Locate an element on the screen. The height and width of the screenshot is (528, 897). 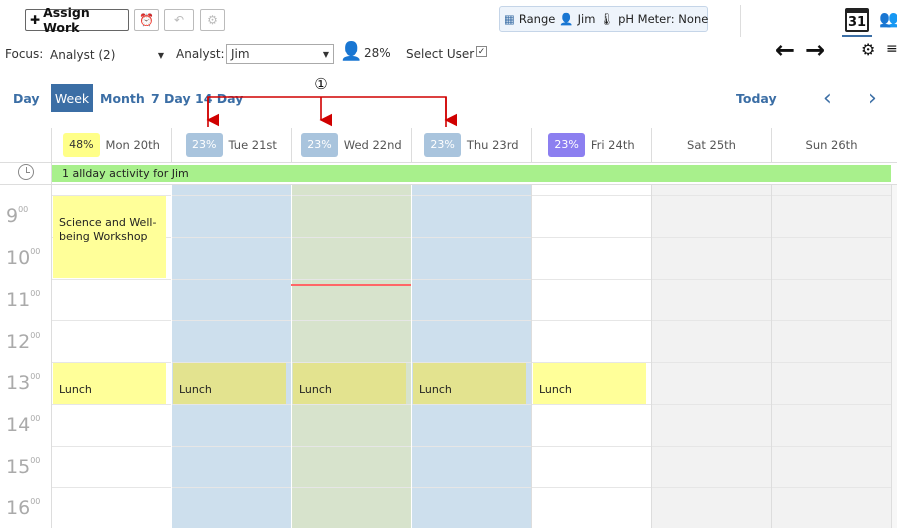
assign-work-icon: ✚ is located at coordinates (35, 20).